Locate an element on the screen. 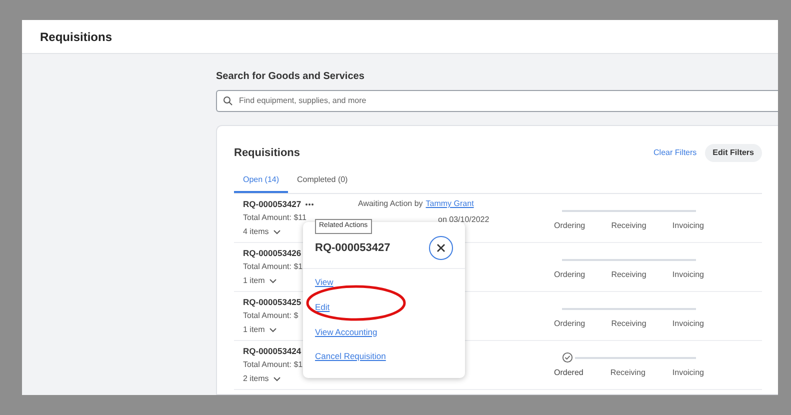 The width and height of the screenshot is (791, 415). requisition-id: RQ-000053427 is located at coordinates (272, 204).